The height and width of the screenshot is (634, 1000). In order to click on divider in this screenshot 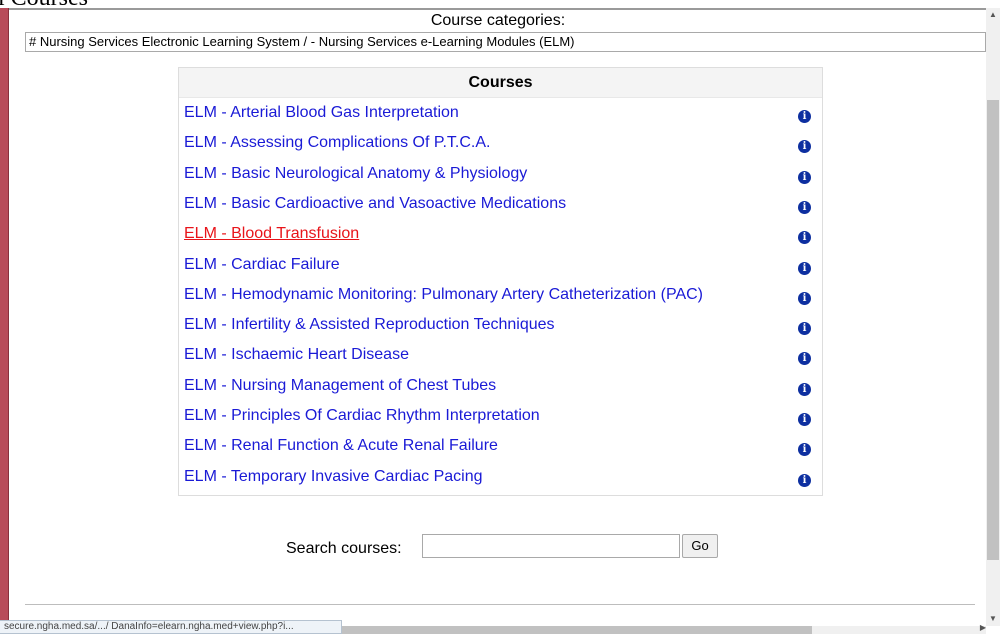, I will do `click(500, 604)`.